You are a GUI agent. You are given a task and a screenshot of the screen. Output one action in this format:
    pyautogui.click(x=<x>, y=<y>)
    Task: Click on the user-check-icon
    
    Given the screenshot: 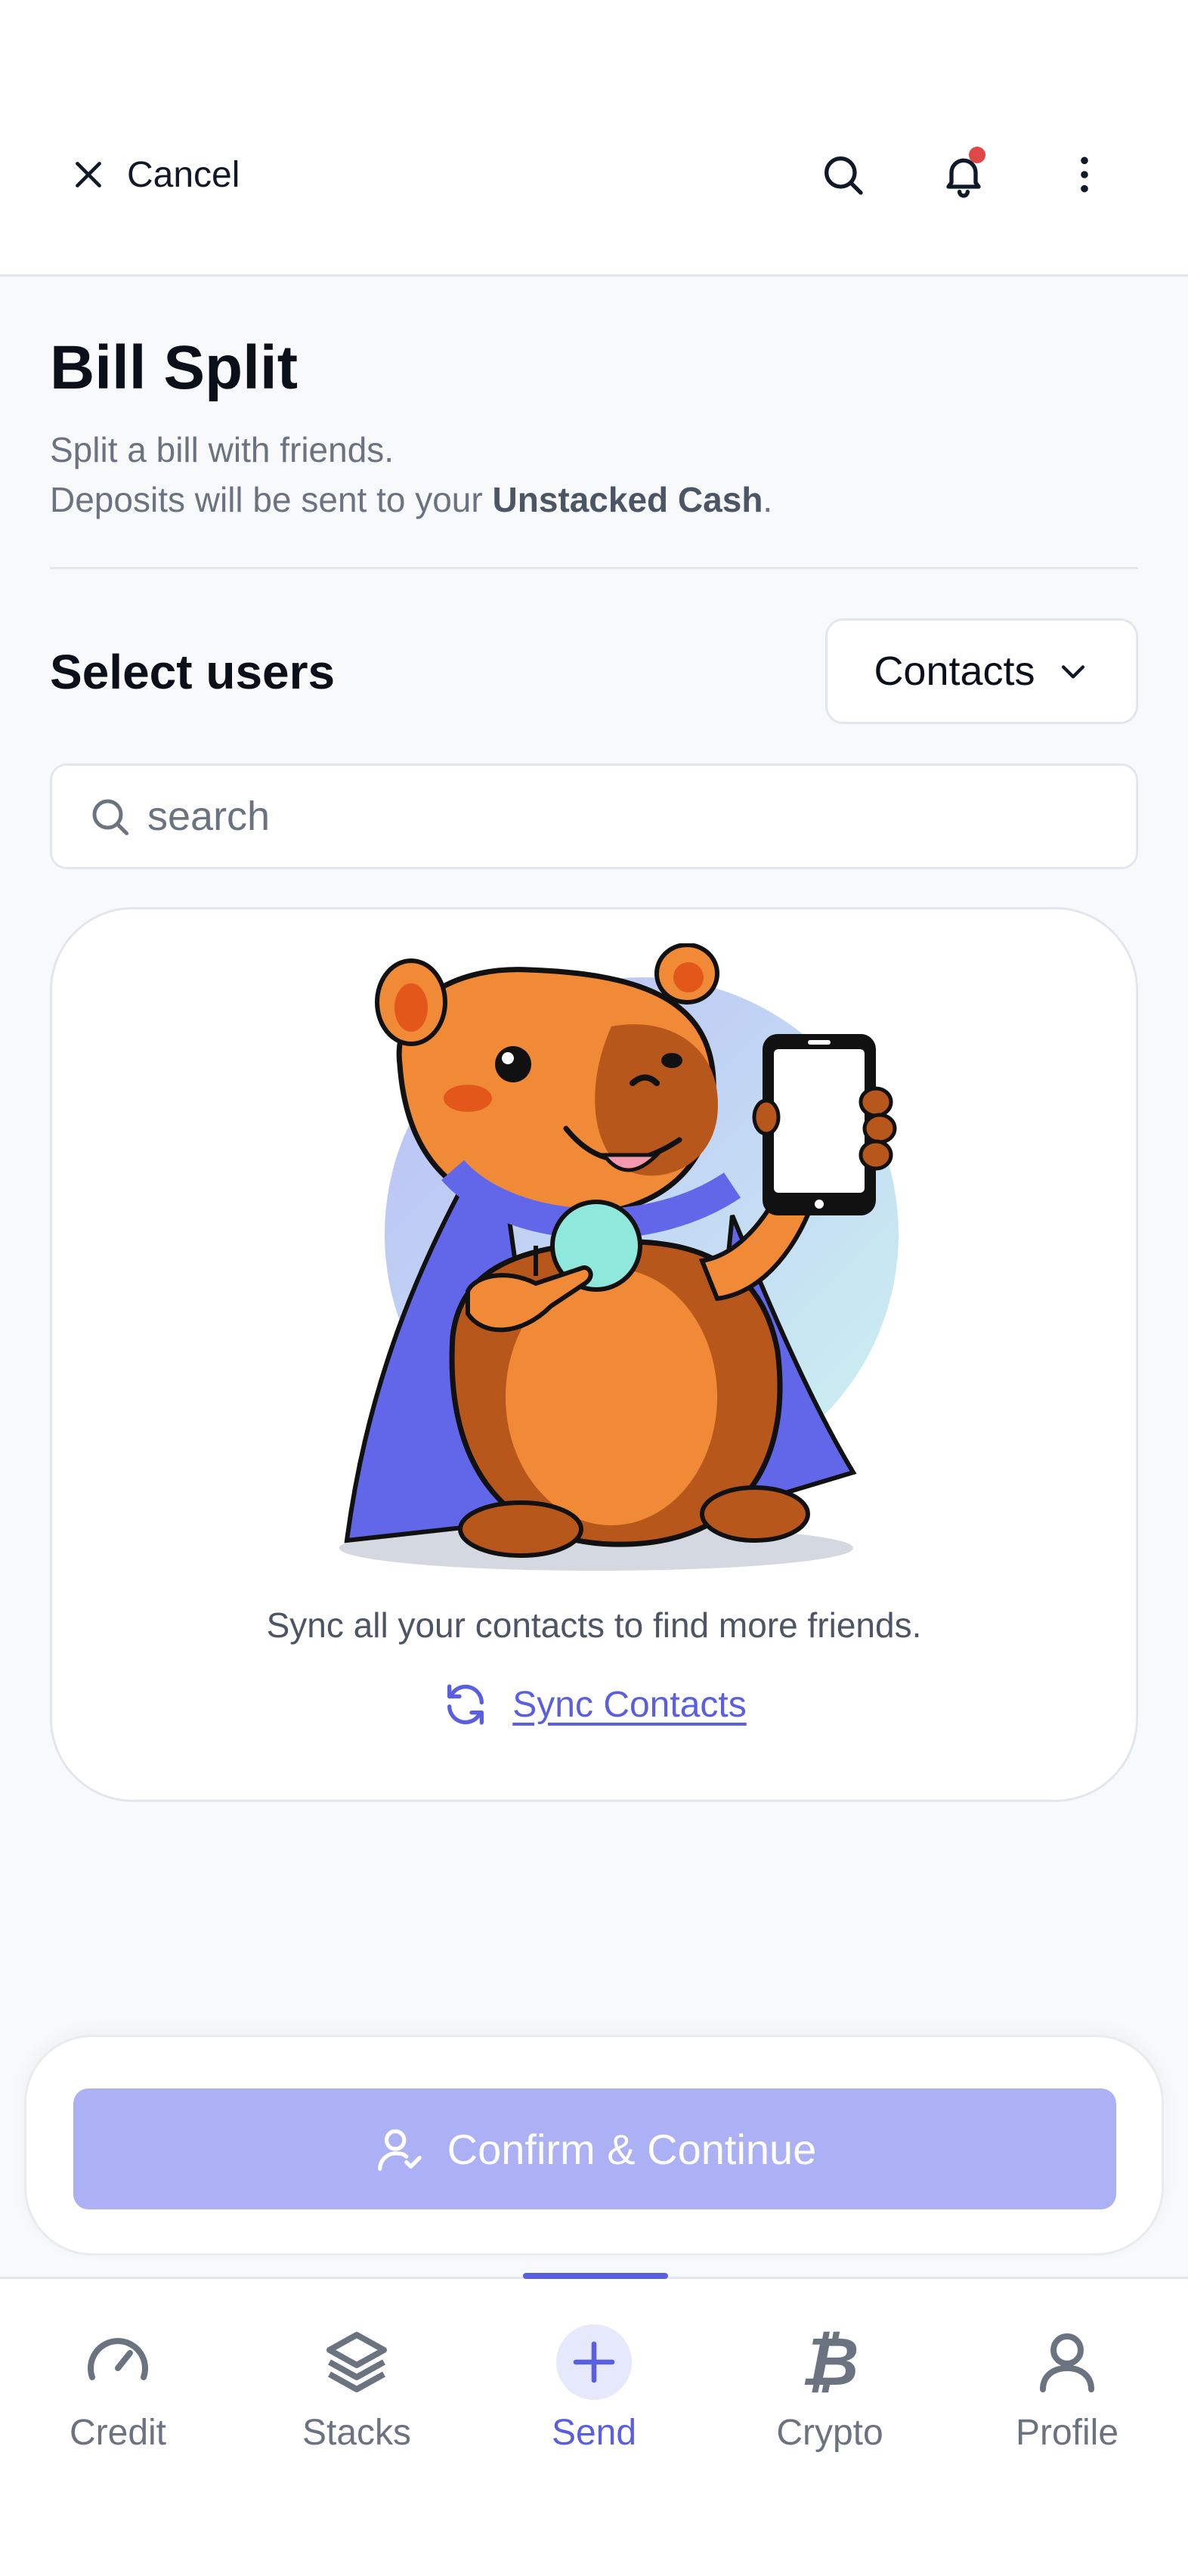 What is the action you would take?
    pyautogui.click(x=400, y=2150)
    